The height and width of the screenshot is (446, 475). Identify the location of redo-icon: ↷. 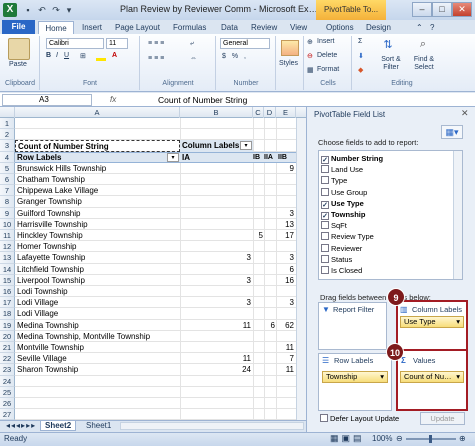
(56, 10).